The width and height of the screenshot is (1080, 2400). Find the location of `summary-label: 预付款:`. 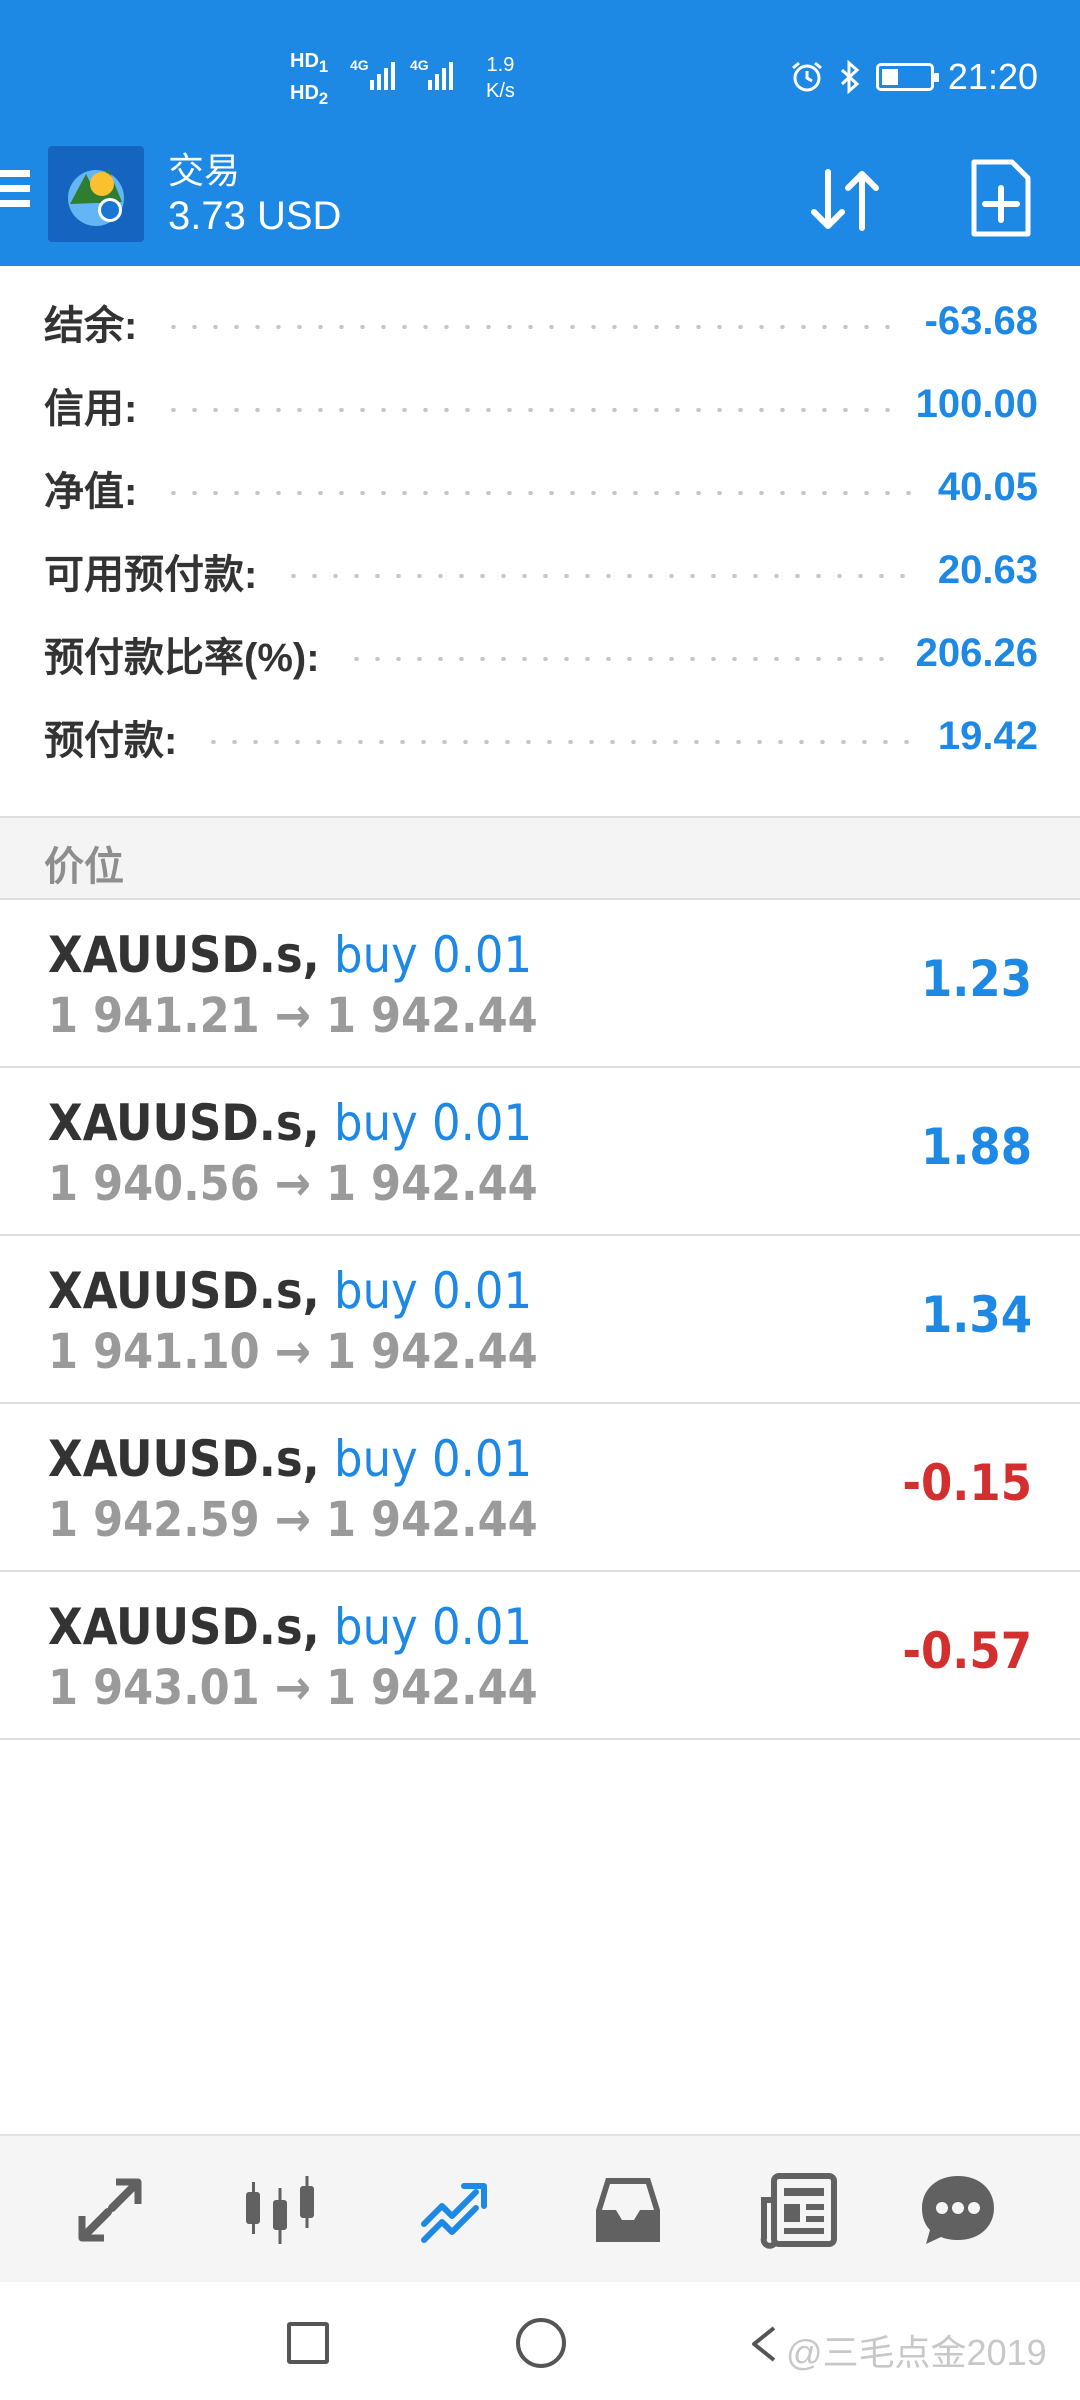

summary-label: 预付款: is located at coordinates (111, 740).